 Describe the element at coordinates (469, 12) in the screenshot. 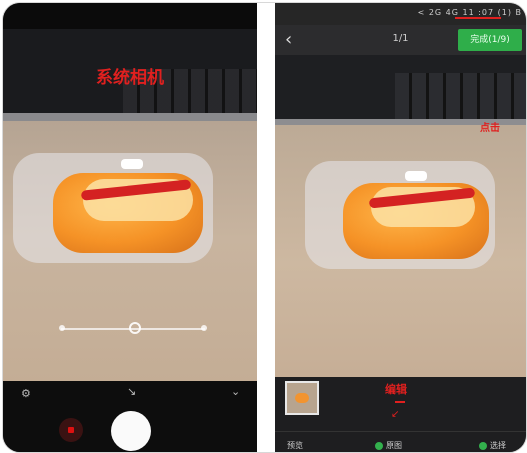

I see `status-text: < 2G 4G 11 :07 (1) B` at that location.